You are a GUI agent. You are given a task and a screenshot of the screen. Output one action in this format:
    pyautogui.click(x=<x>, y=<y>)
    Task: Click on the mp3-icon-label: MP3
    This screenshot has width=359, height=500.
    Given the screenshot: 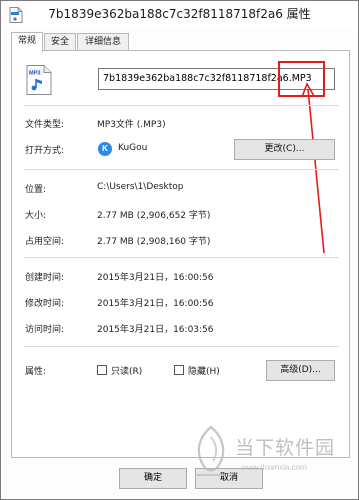 What is the action you would take?
    pyautogui.click(x=34, y=73)
    